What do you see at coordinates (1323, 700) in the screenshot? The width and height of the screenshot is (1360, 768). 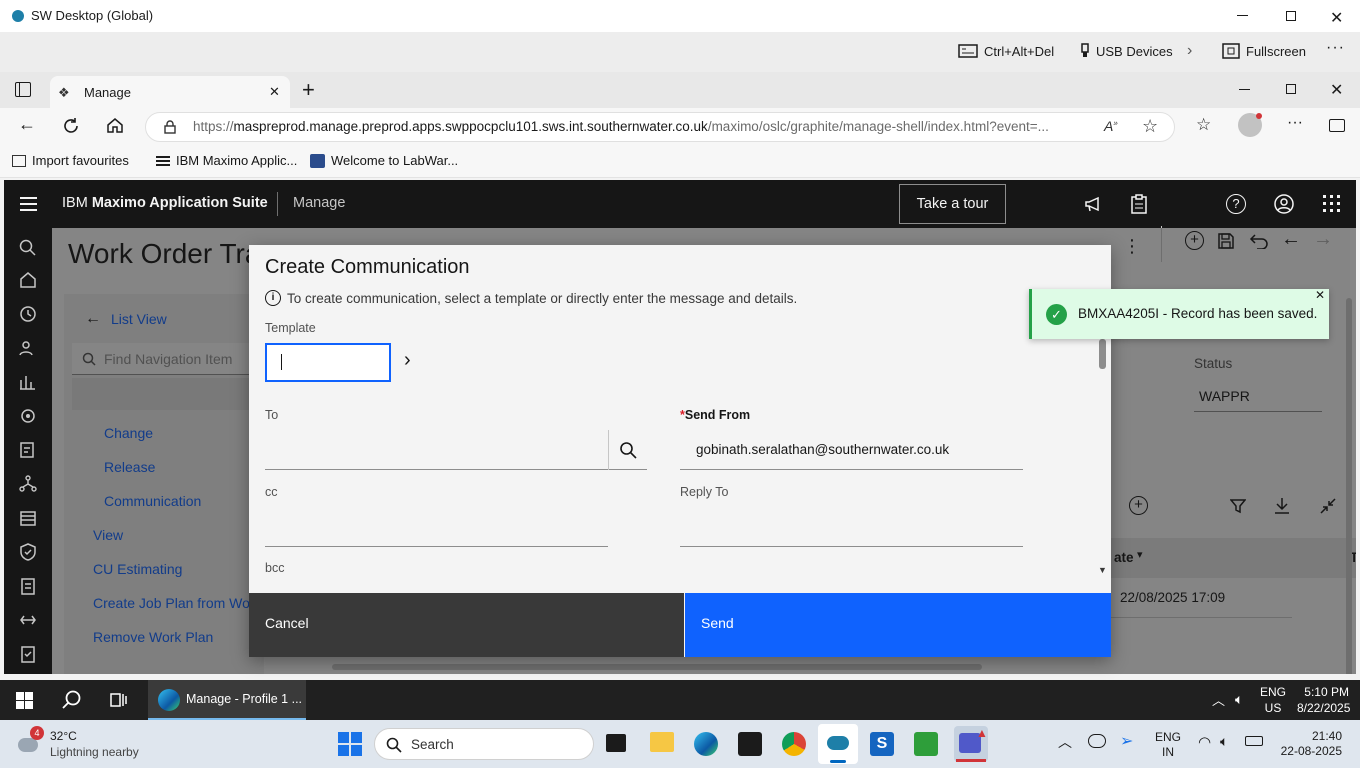 I see `taskbar-clock: 5:10 PM 8/22/2025` at bounding box center [1323, 700].